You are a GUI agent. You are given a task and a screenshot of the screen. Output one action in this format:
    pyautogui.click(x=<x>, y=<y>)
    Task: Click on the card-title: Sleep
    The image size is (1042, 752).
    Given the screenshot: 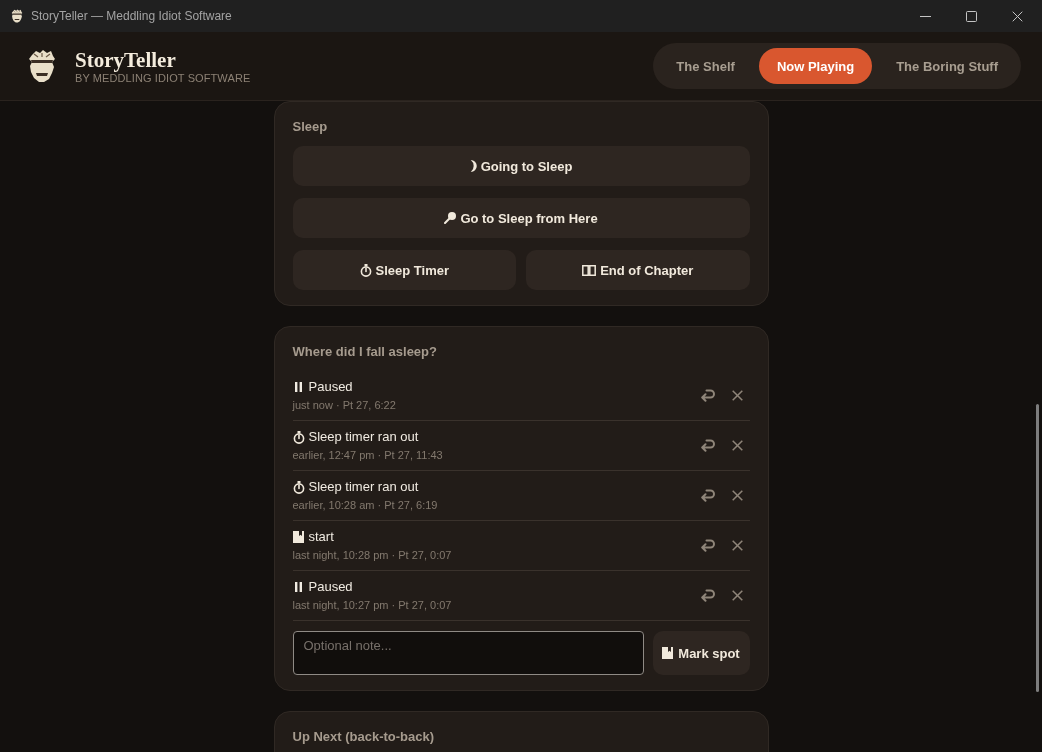 What is the action you would take?
    pyautogui.click(x=310, y=126)
    